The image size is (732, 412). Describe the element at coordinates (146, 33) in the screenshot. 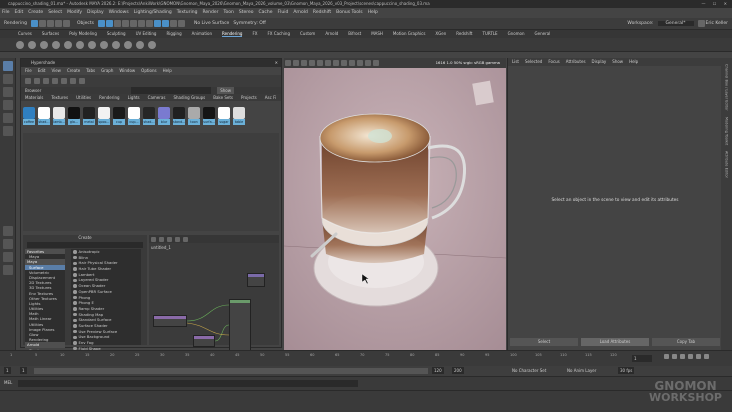

I see `shelf-tab-uv-editing: UV Editing` at that location.